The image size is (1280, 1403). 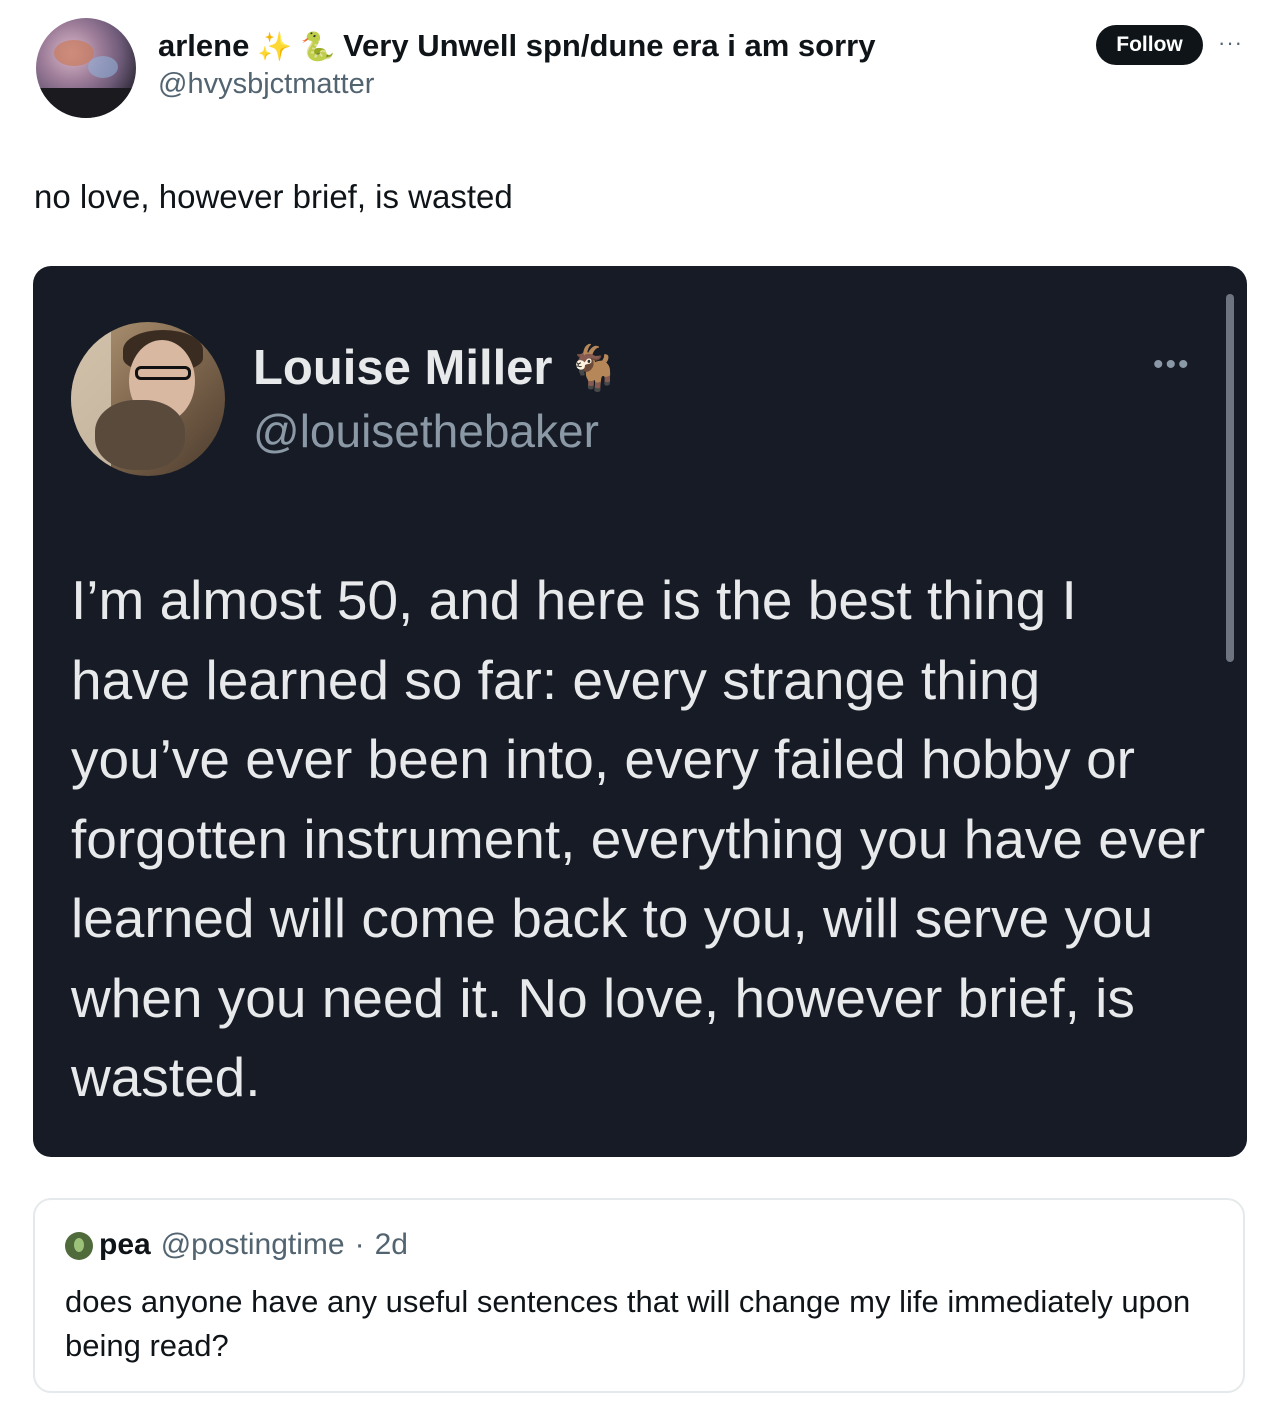 What do you see at coordinates (609, 46) in the screenshot?
I see `author-display-name-suffix: Very Unwell spn/dune era i am sorry` at bounding box center [609, 46].